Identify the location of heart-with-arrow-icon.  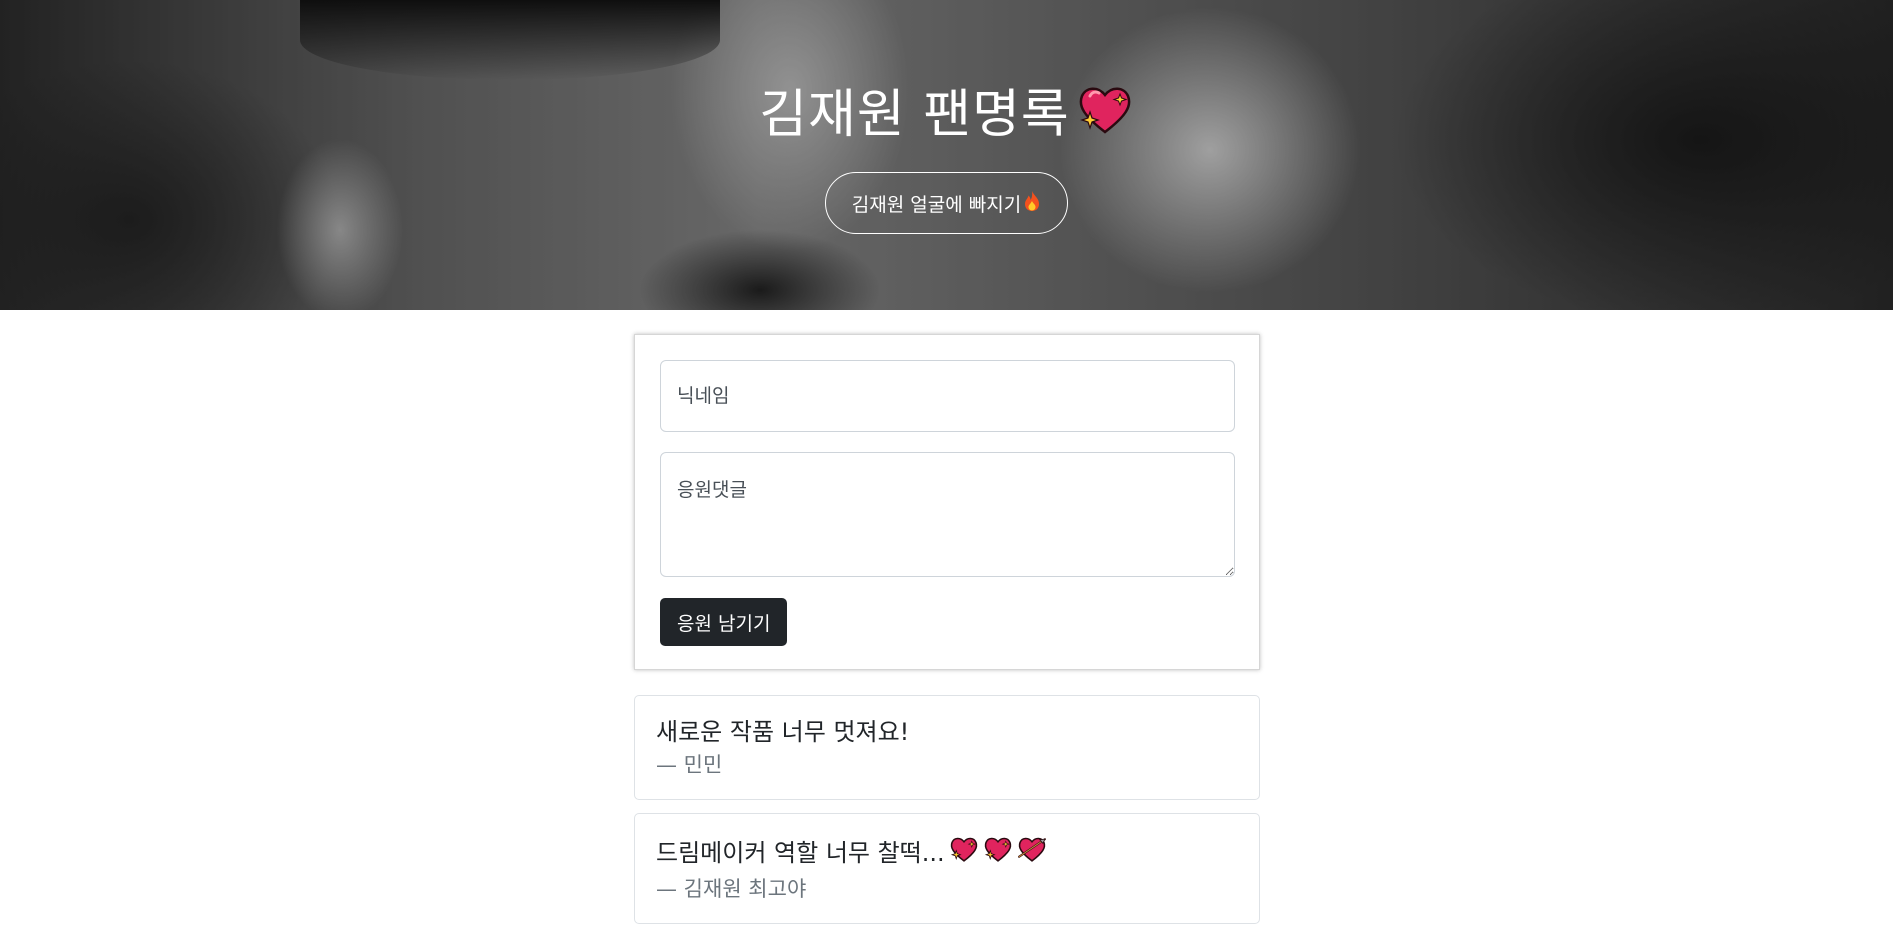
(1032, 853).